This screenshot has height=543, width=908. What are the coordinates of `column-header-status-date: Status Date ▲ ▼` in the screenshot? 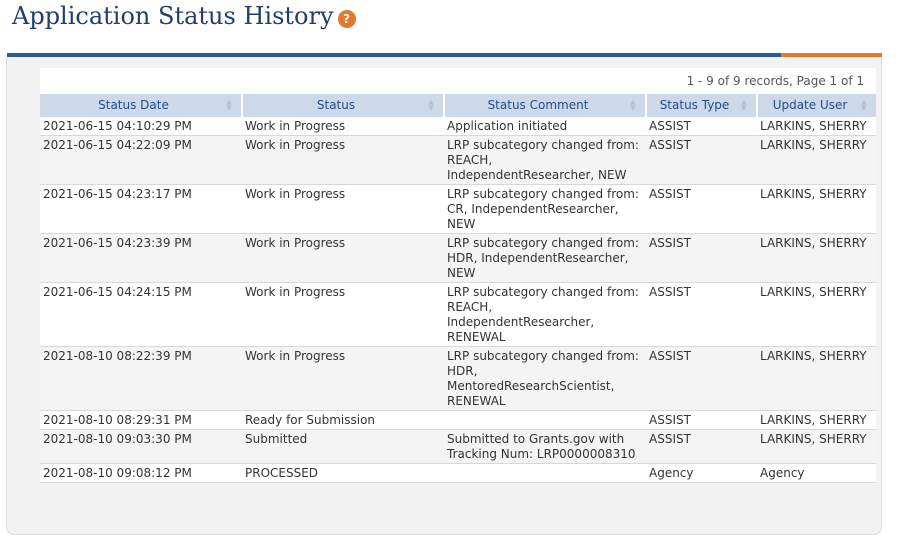 It's located at (141, 105).